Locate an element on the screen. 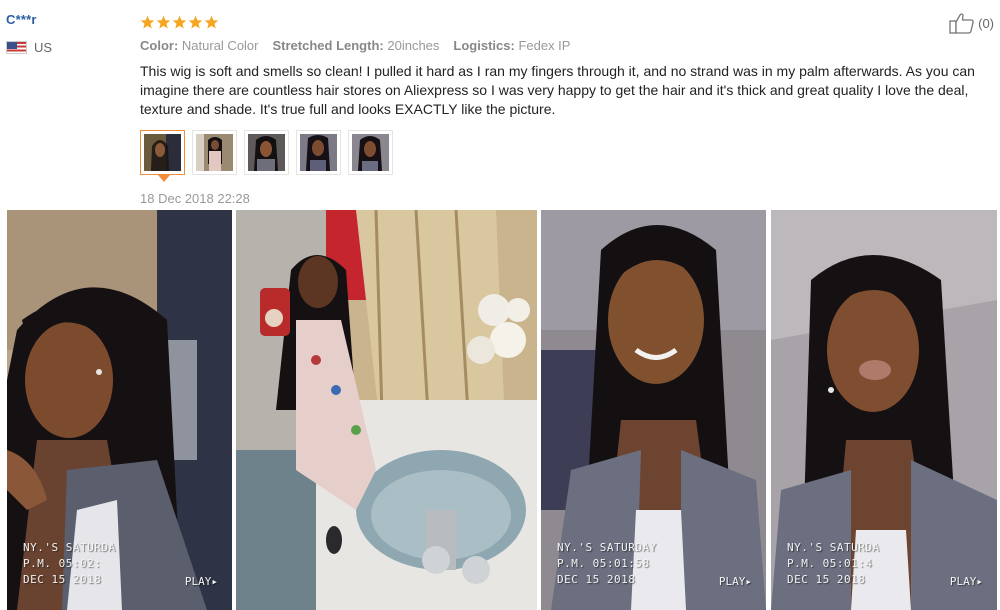 The image size is (1000, 610). attribute-label: Color: is located at coordinates (159, 45).